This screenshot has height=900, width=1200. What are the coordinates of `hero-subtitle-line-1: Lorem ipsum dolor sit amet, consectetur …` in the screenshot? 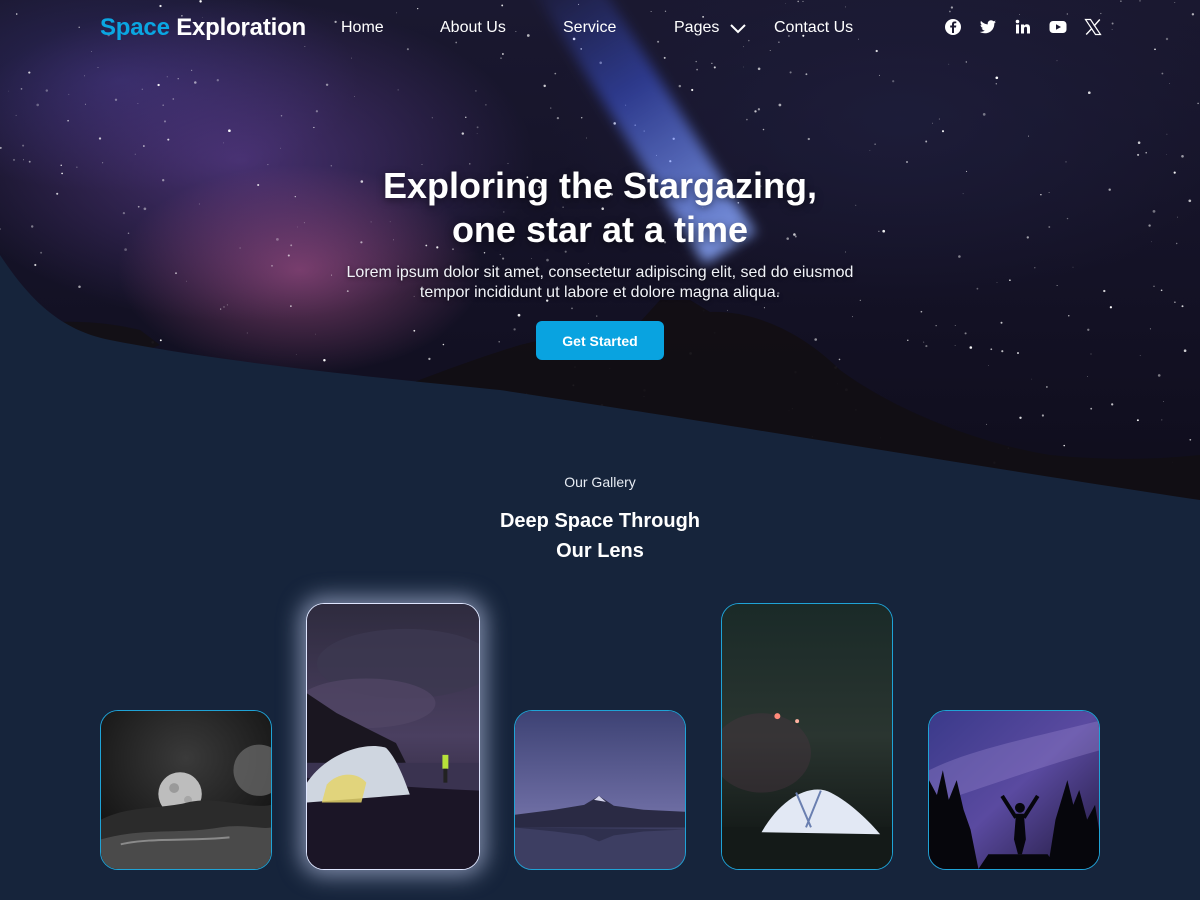 It's located at (600, 272).